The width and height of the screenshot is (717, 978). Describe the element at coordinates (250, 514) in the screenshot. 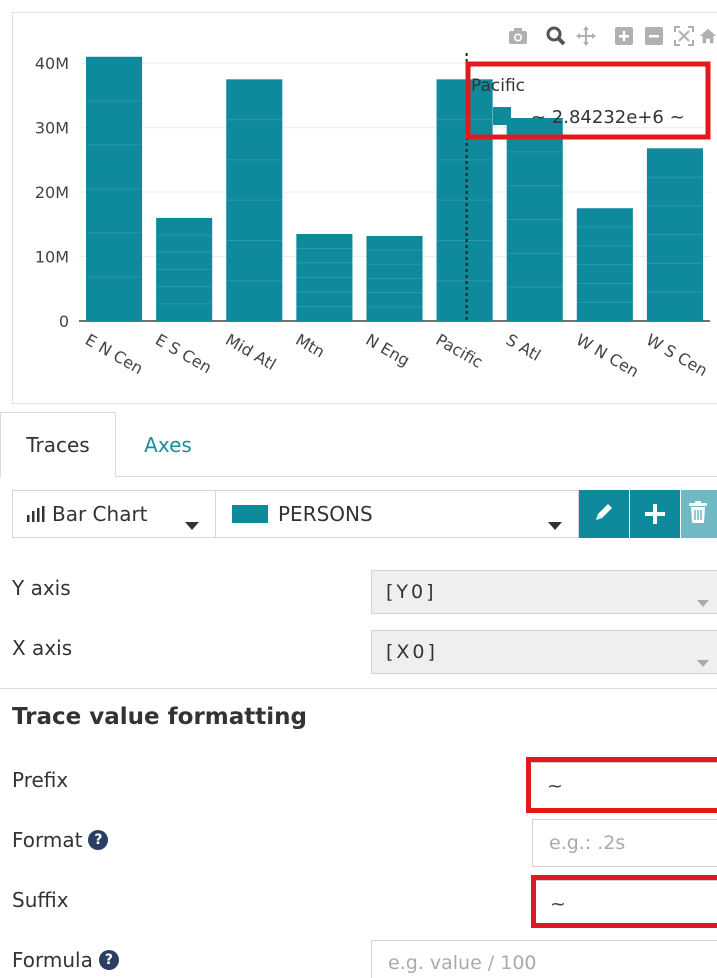

I see `trace-color-swatch` at that location.